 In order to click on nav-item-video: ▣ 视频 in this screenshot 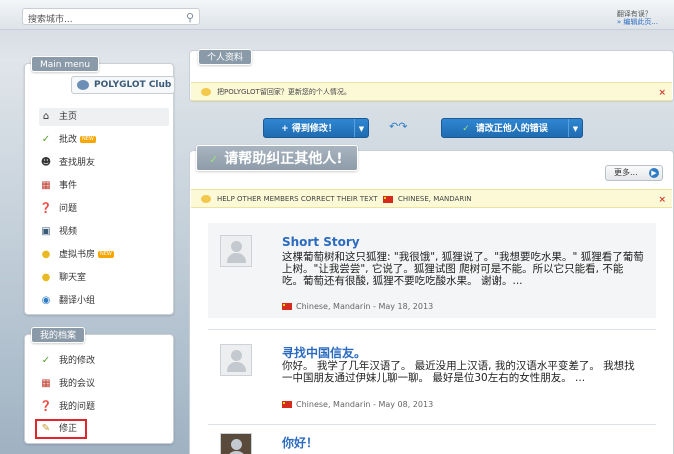, I will do `click(104, 232)`.